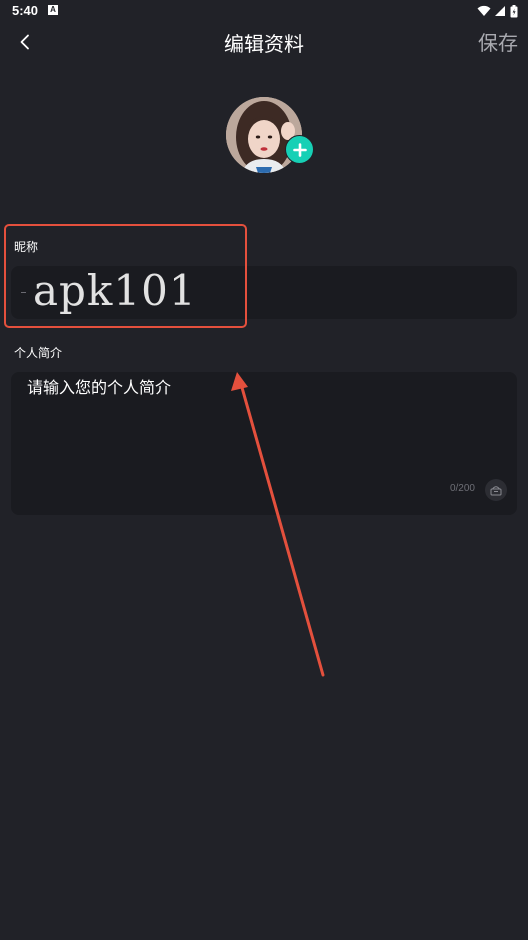 Image resolution: width=528 pixels, height=940 pixels. Describe the element at coordinates (53, 10) in the screenshot. I see `notification-icon: A` at that location.